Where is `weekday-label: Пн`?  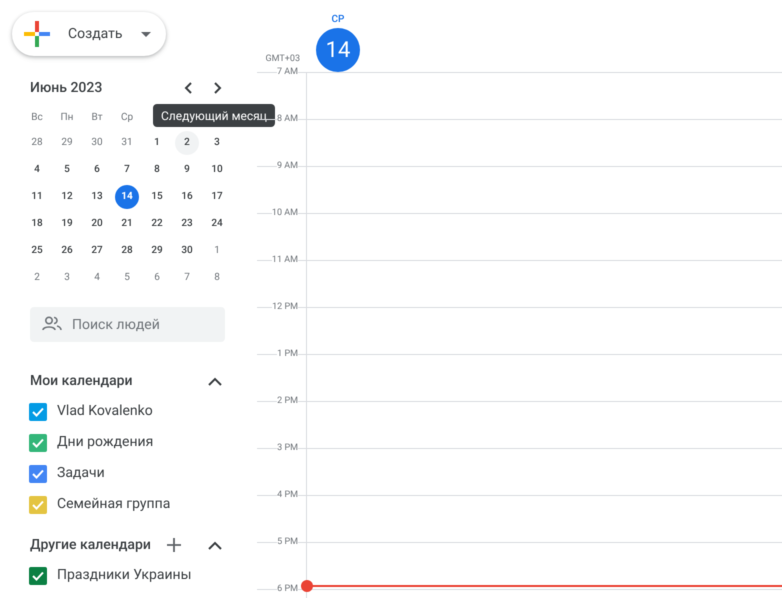 weekday-label: Пн is located at coordinates (67, 117).